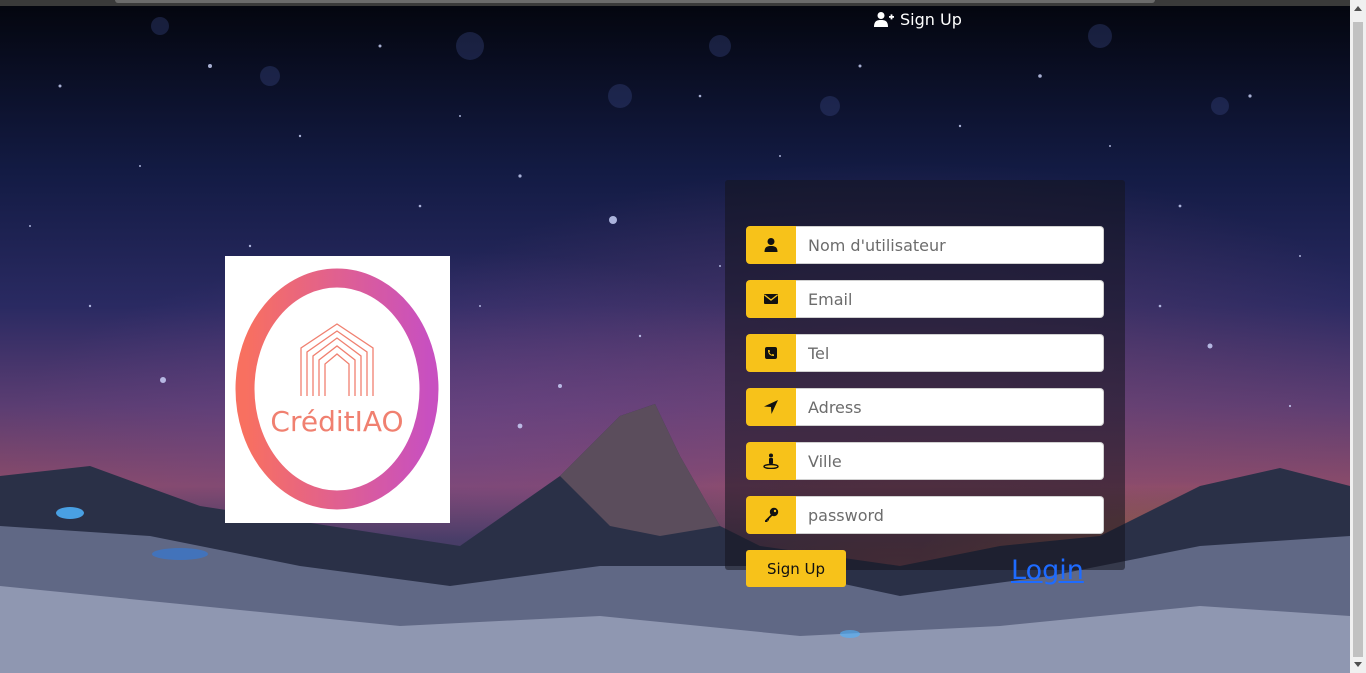  Describe the element at coordinates (884, 19) in the screenshot. I see `user-plus-icon` at that location.